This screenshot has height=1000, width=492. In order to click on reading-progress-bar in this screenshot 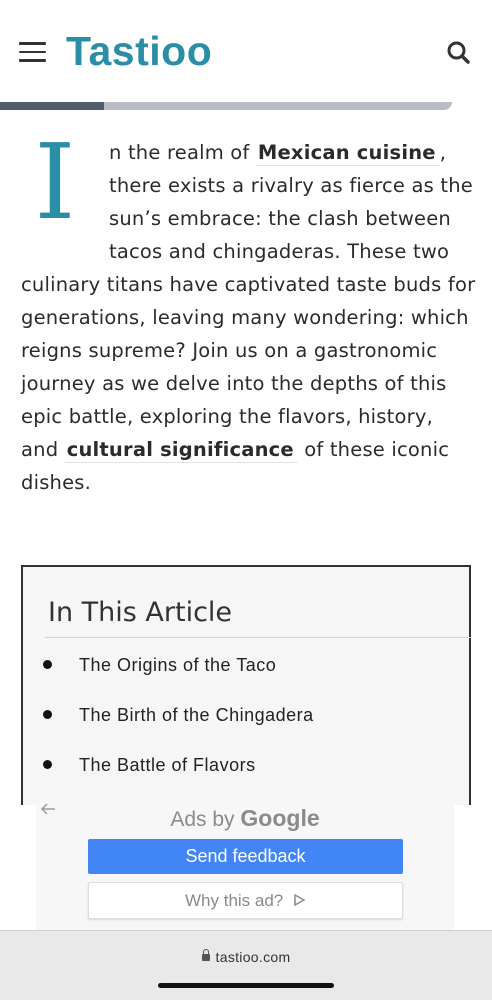, I will do `click(226, 106)`.